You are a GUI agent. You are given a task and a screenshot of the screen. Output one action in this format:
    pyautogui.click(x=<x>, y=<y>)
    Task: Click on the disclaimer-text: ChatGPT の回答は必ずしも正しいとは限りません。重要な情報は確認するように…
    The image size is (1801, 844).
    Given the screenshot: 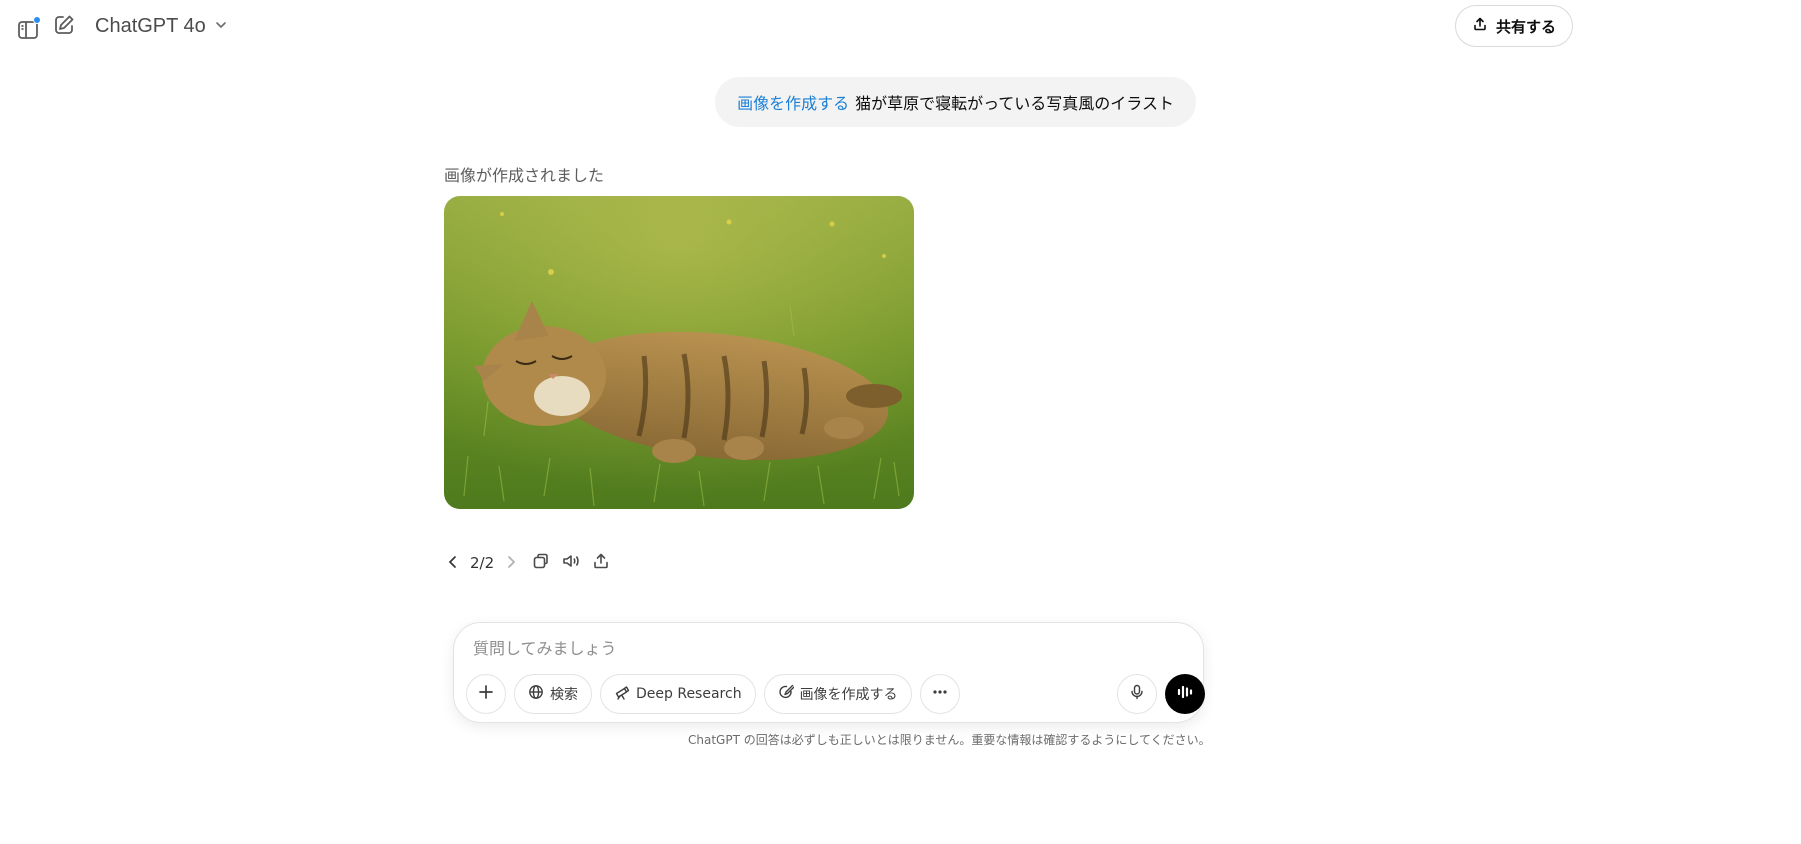 What is the action you would take?
    pyautogui.click(x=949, y=740)
    